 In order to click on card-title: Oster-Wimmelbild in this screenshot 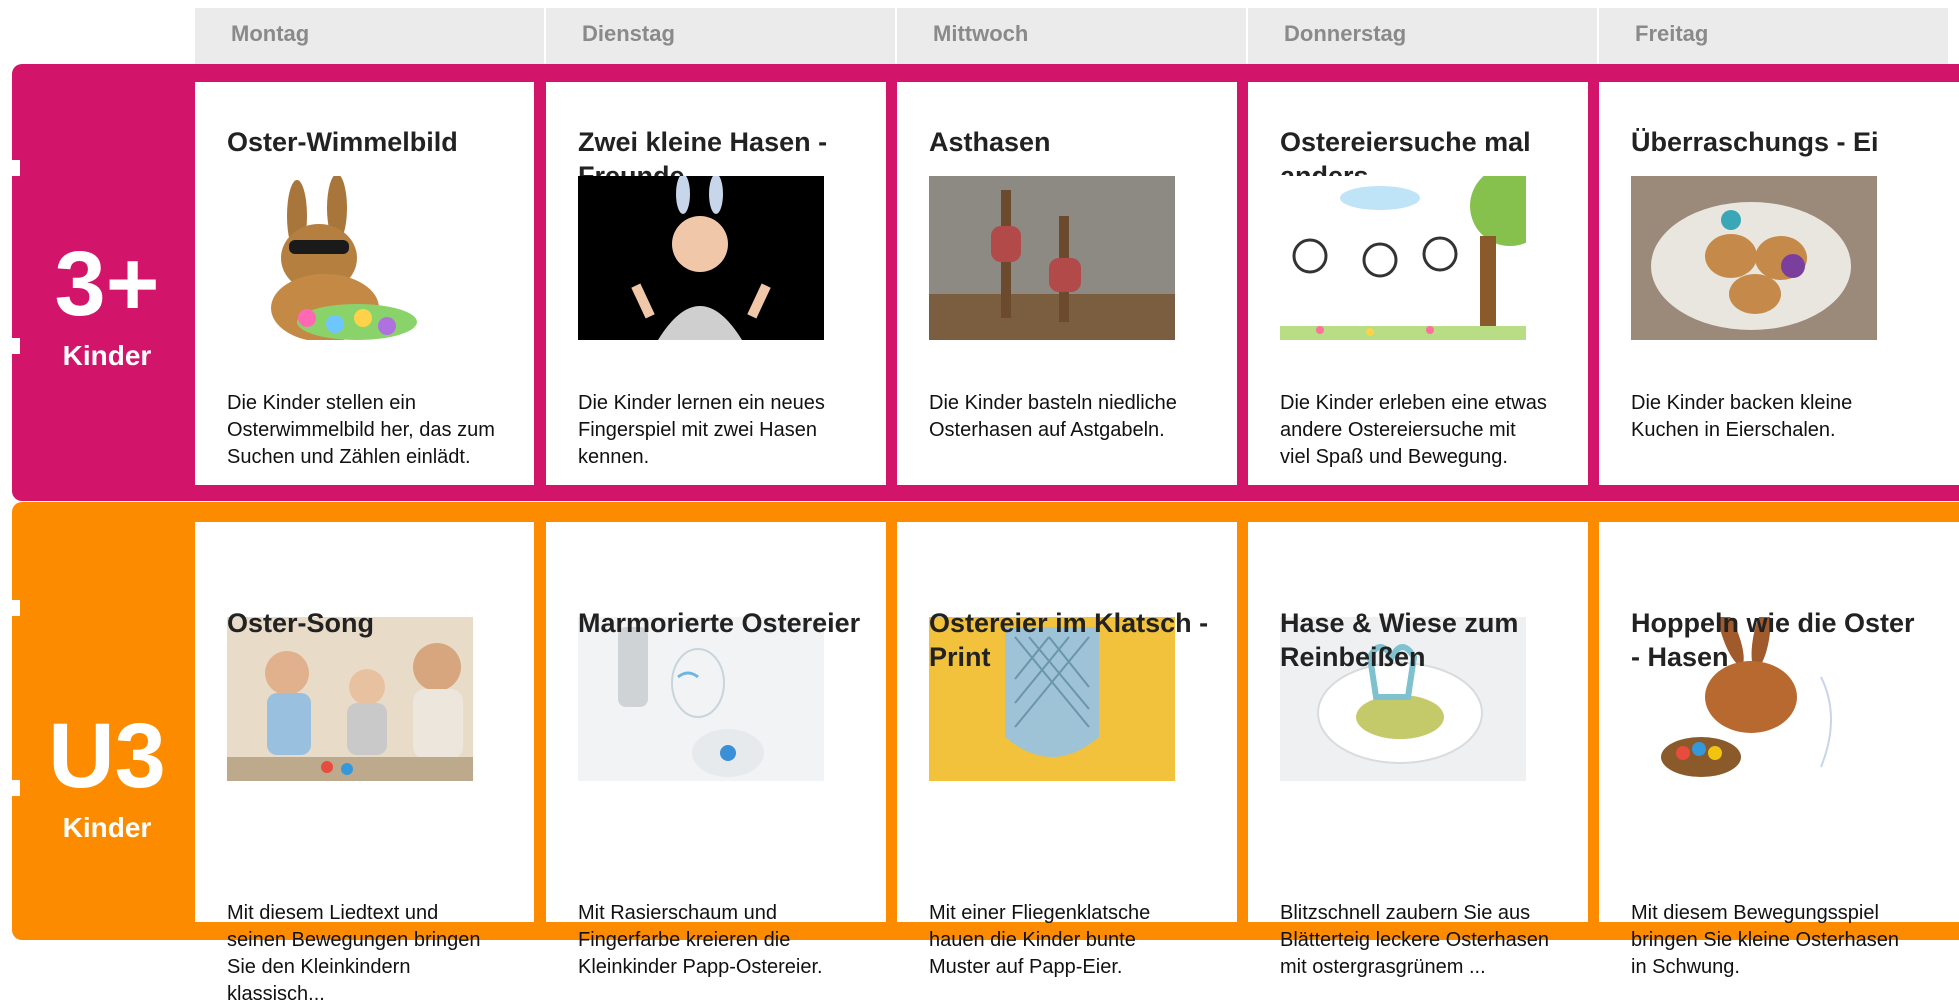, I will do `click(342, 142)`.